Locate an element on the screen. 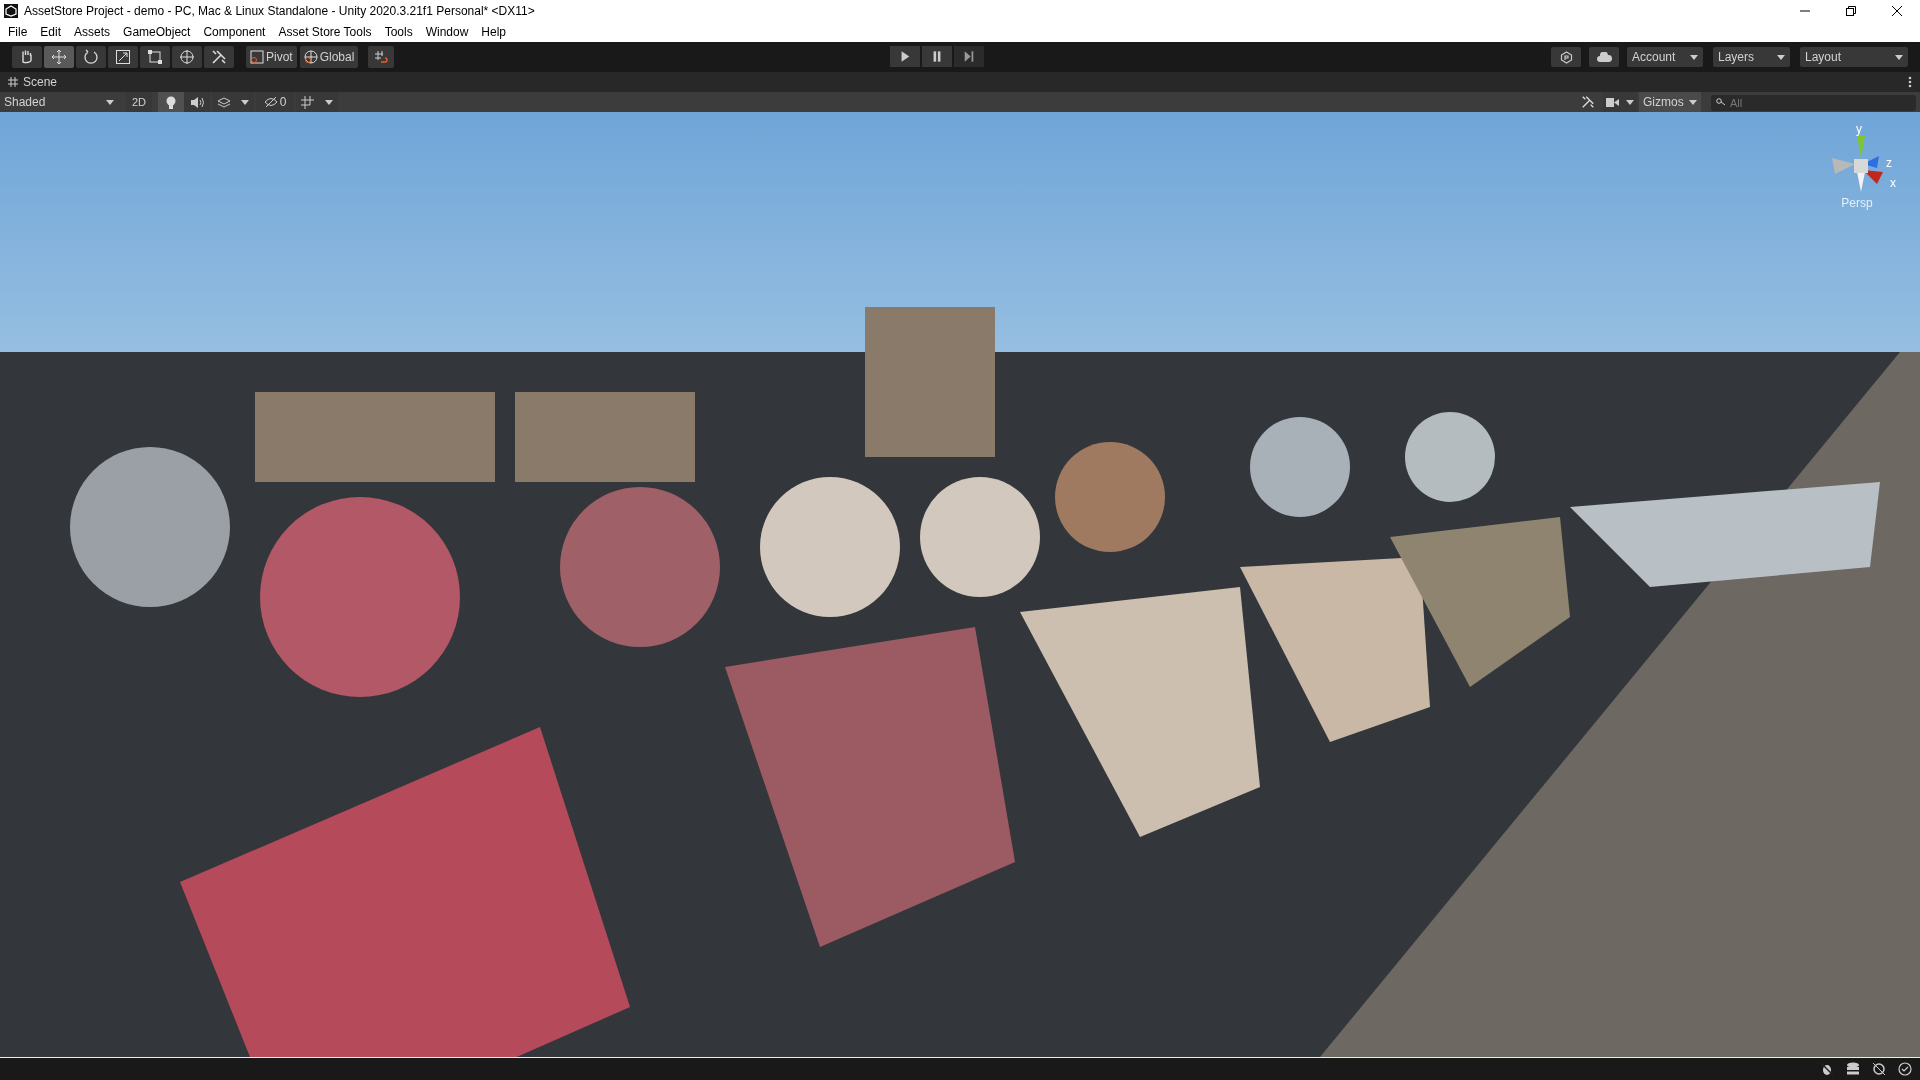 This screenshot has height=1080, width=1920. draw-mode-dropdown: Shaded is located at coordinates (59, 102).